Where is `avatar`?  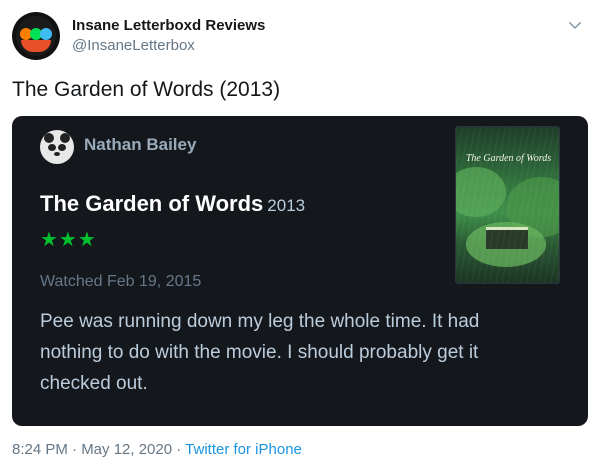 avatar is located at coordinates (36, 36).